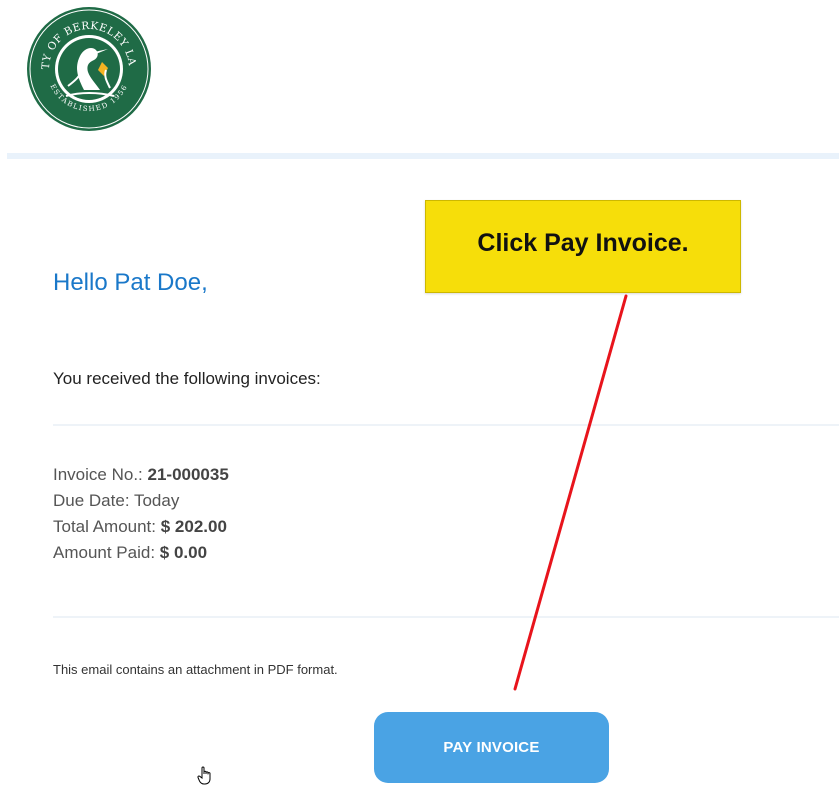  Describe the element at coordinates (187, 378) in the screenshot. I see `intro-text: You received the following invoices:` at that location.